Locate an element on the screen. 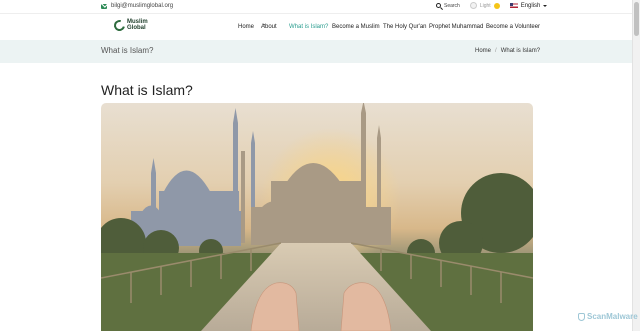 The width and height of the screenshot is (640, 331). page-banner: What is Islam? Home / What is Islam? is located at coordinates (316, 51).